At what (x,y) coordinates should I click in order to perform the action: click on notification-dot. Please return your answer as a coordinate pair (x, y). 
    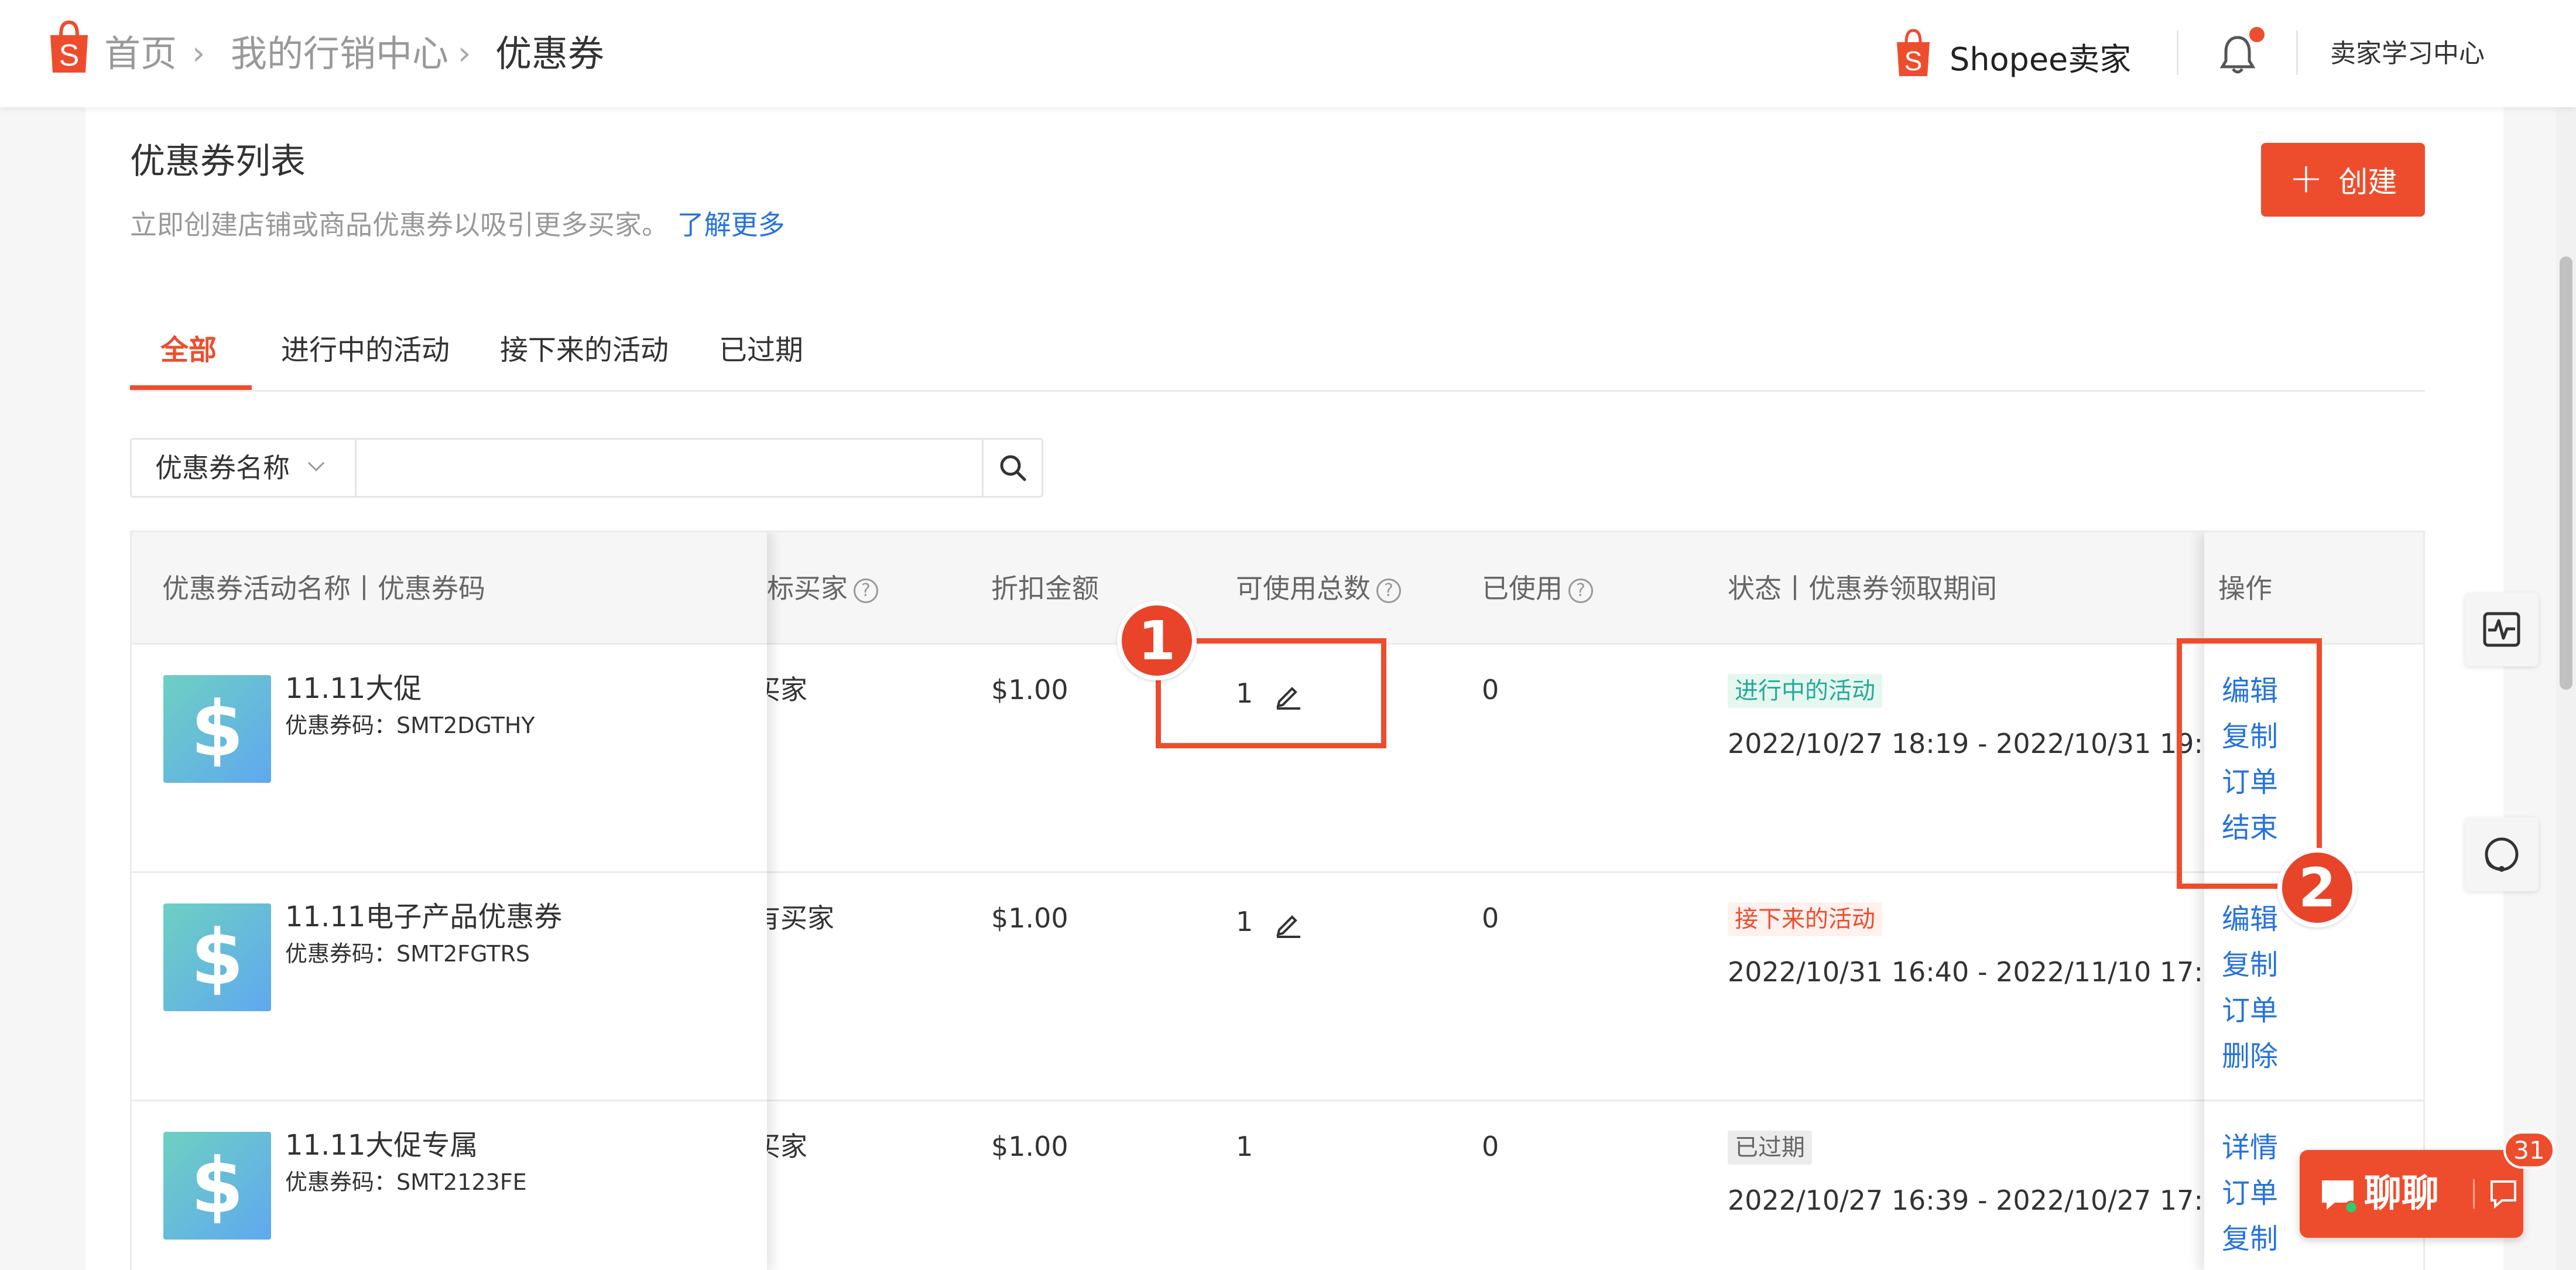
    Looking at the image, I should click on (2257, 34).